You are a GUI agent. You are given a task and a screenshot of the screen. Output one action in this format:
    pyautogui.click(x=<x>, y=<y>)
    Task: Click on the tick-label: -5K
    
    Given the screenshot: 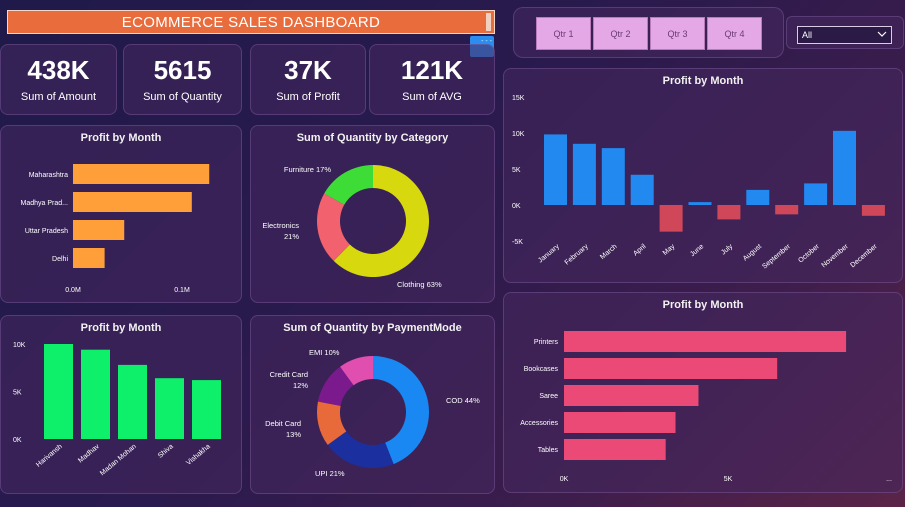 What is the action you would take?
    pyautogui.click(x=517, y=242)
    